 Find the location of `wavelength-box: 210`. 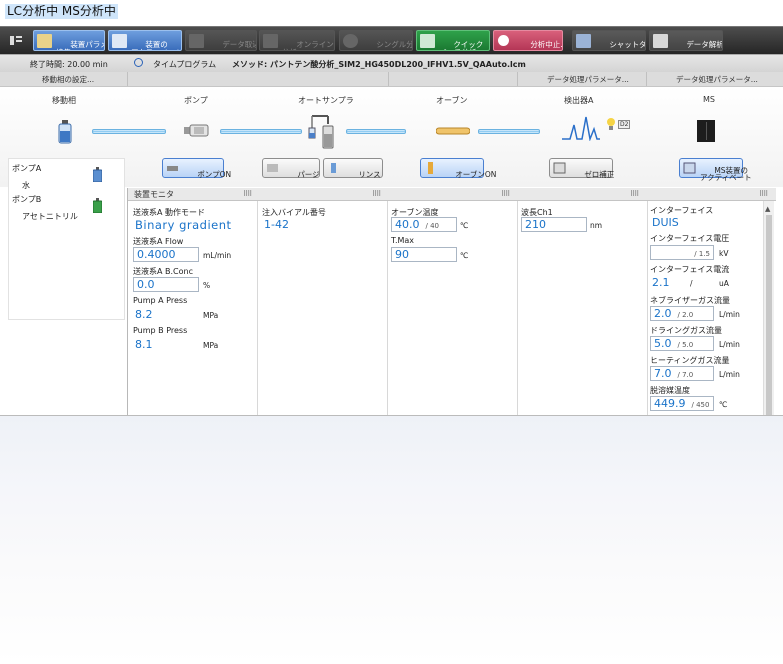

wavelength-box: 210 is located at coordinates (554, 224).